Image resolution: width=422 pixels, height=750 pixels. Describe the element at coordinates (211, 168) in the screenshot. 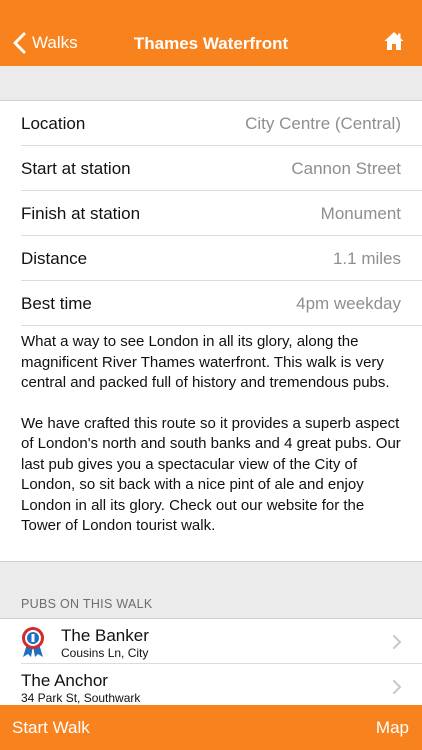

I see `detail-row-start-station: Start at station Cannon Street` at that location.